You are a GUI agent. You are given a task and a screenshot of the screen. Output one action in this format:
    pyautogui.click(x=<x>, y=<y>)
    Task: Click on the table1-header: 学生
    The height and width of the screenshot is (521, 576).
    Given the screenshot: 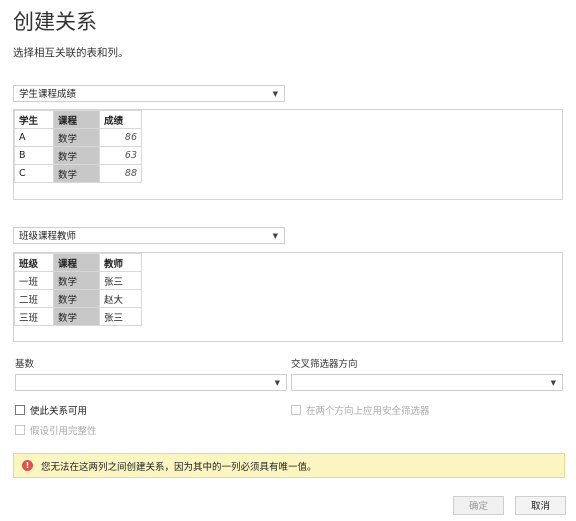 What is the action you would take?
    pyautogui.click(x=34, y=119)
    